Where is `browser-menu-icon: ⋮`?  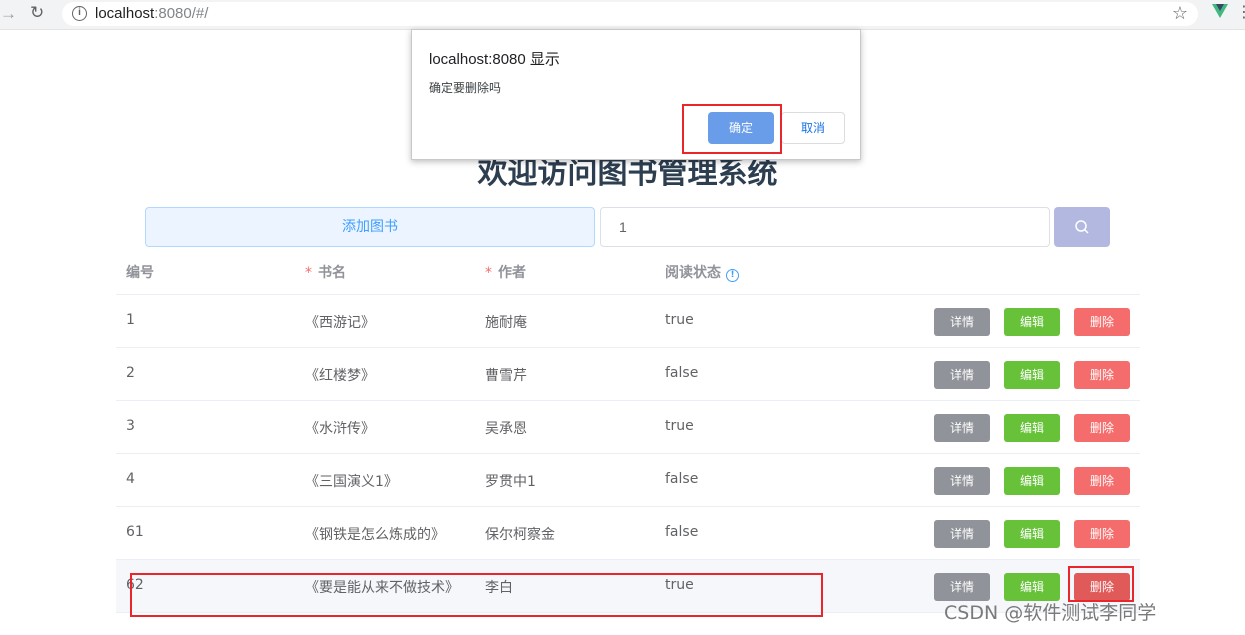 browser-menu-icon: ⋮ is located at coordinates (1240, 12).